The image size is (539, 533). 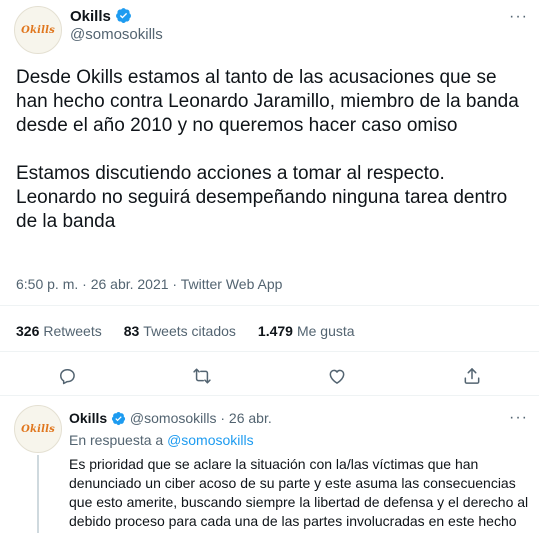 What do you see at coordinates (116, 34) in the screenshot?
I see `author-handle: @somosokills` at bounding box center [116, 34].